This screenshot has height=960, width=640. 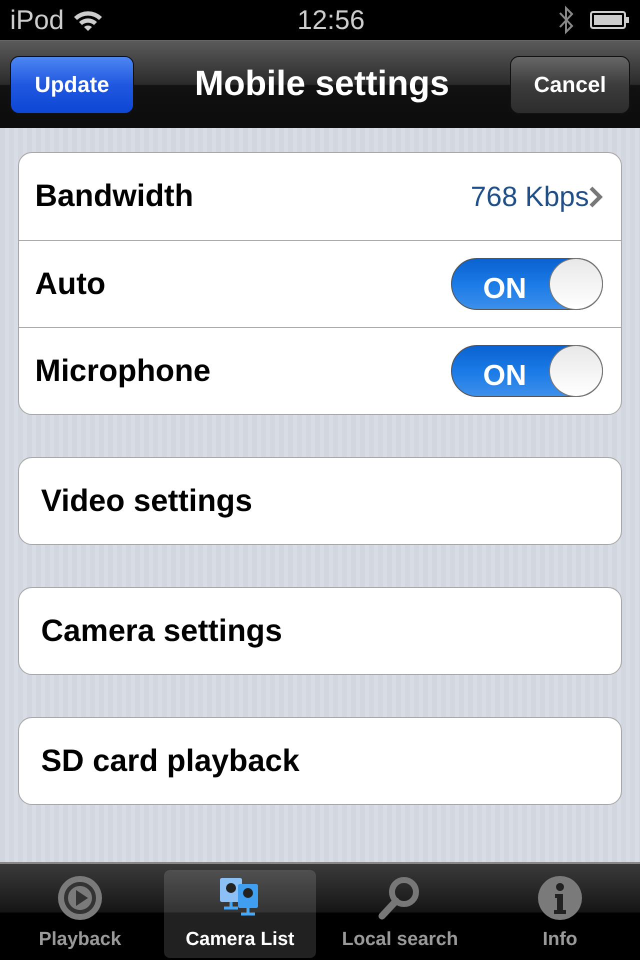 What do you see at coordinates (70, 283) in the screenshot?
I see `setting-label: Auto` at bounding box center [70, 283].